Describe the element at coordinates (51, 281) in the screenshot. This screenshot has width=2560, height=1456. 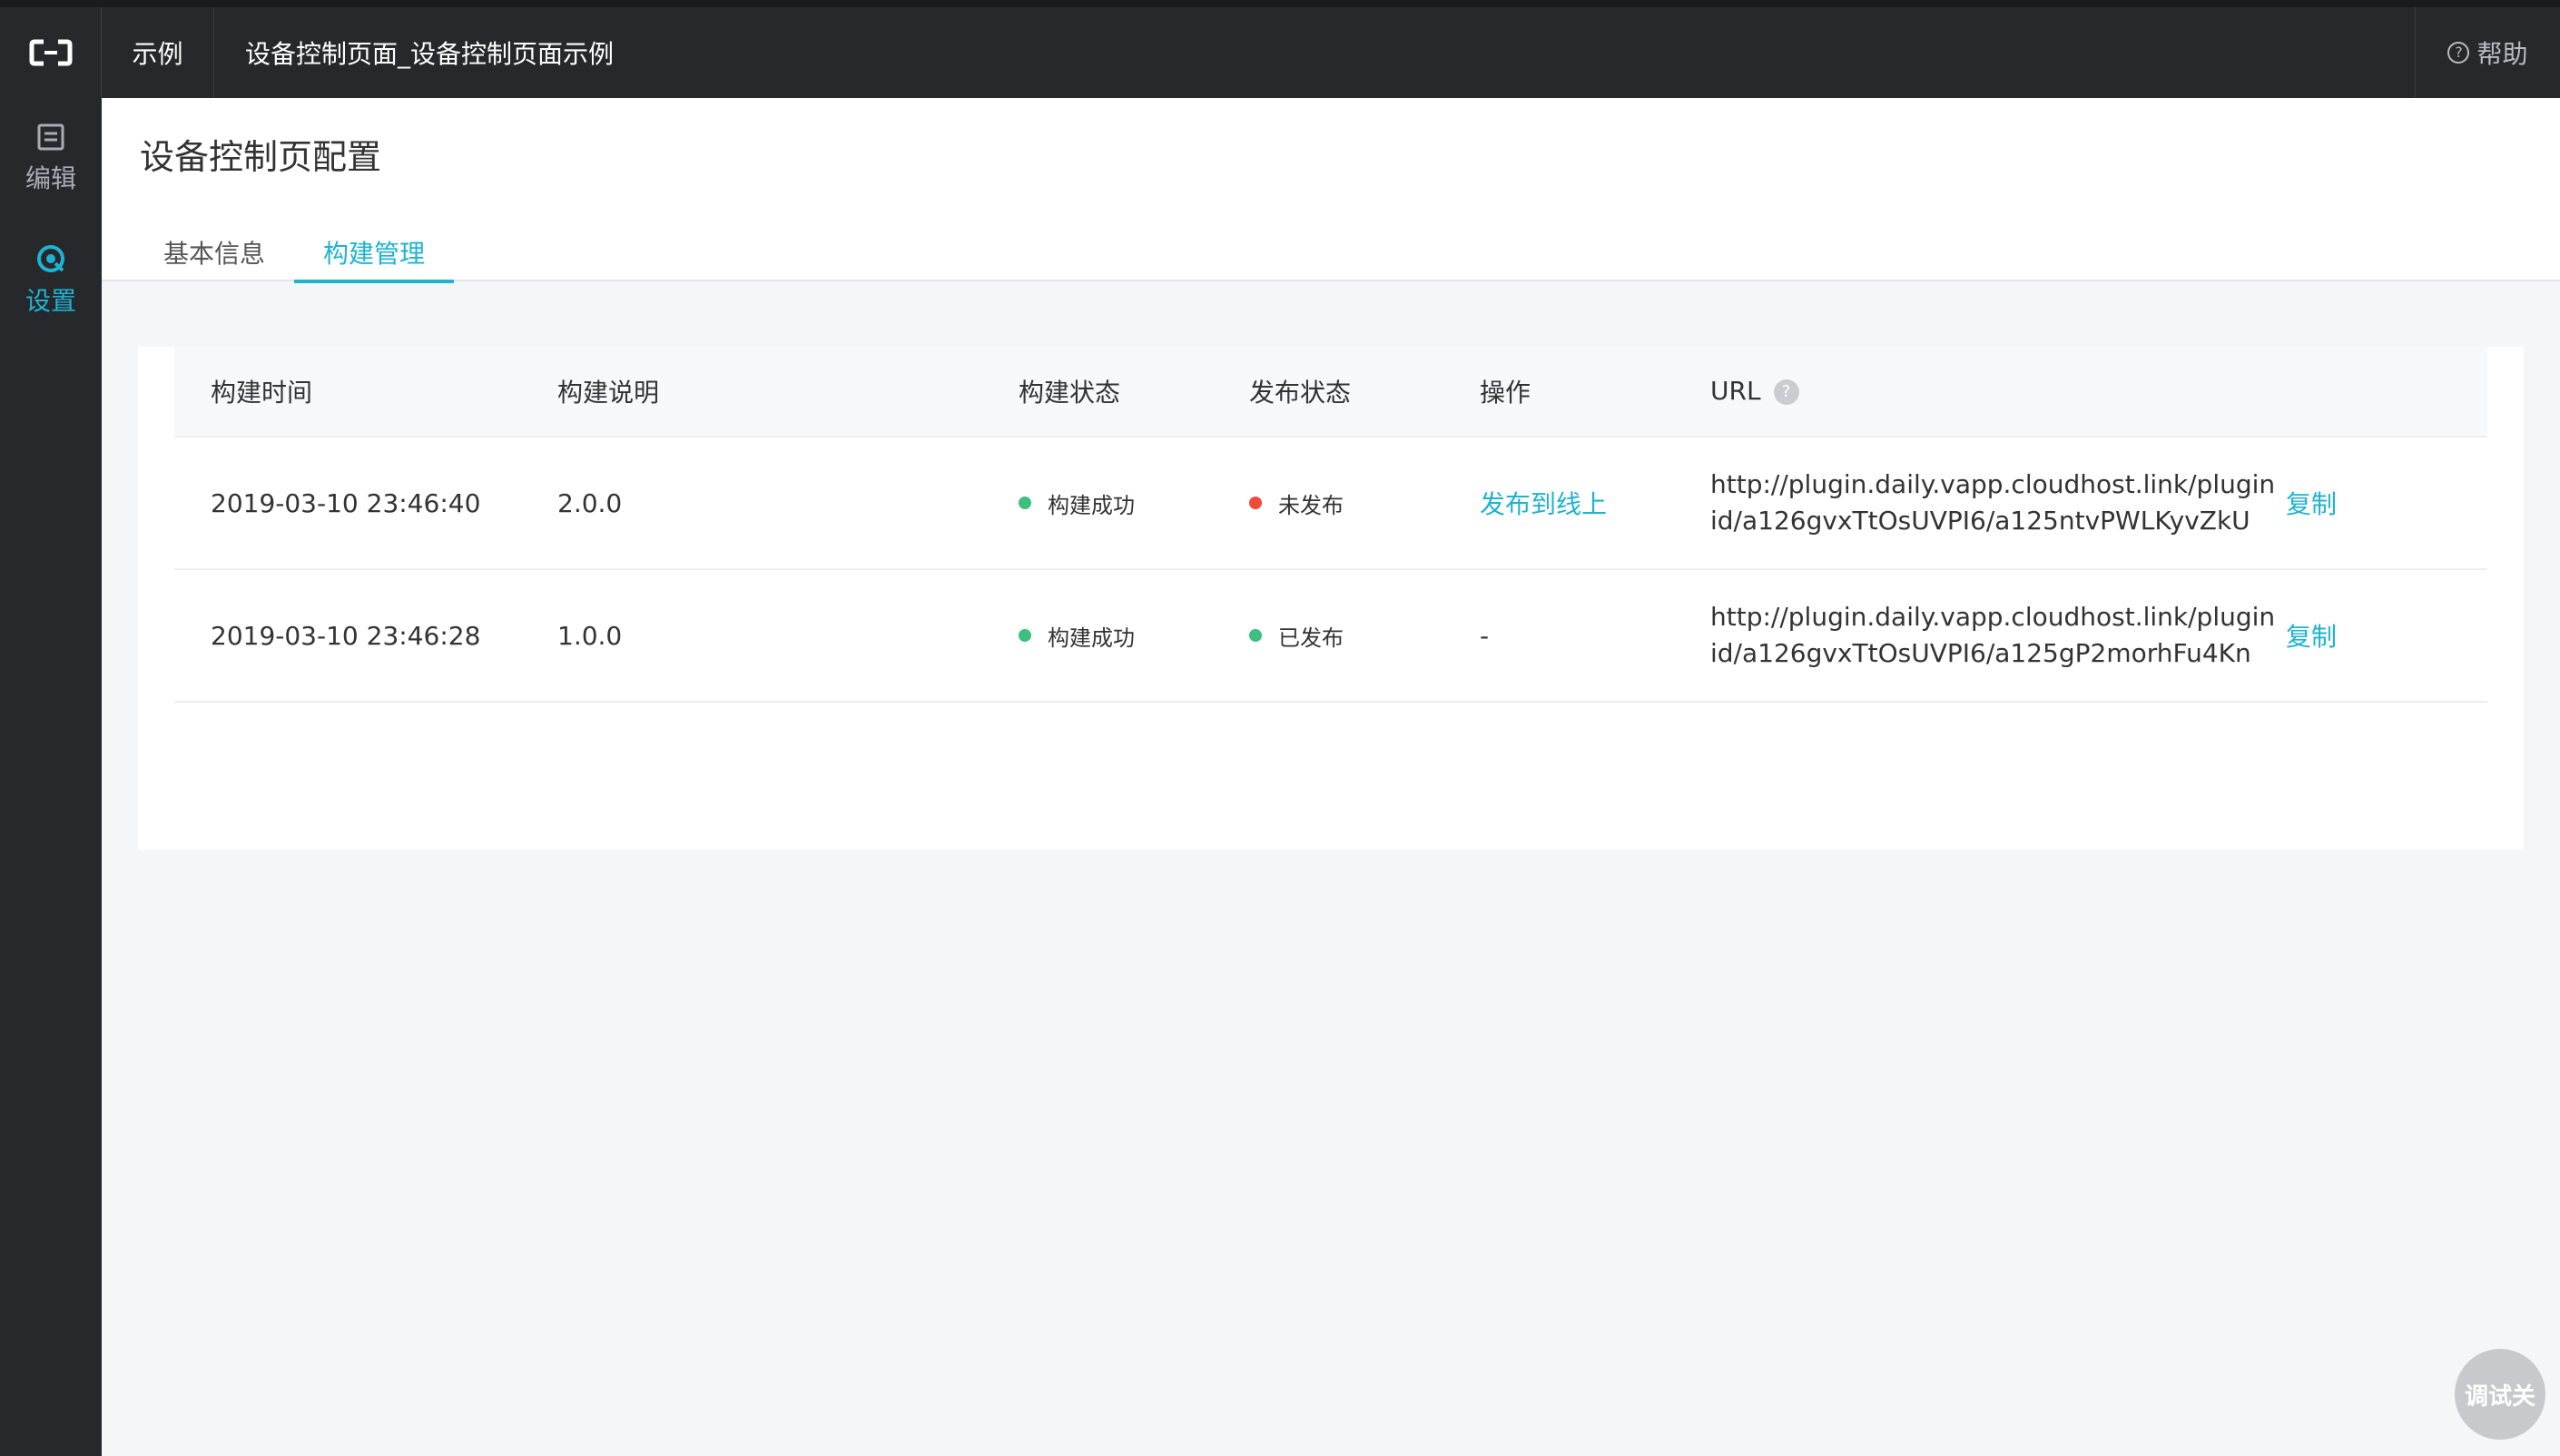
I see `sidebar-item-settings: 设置` at that location.